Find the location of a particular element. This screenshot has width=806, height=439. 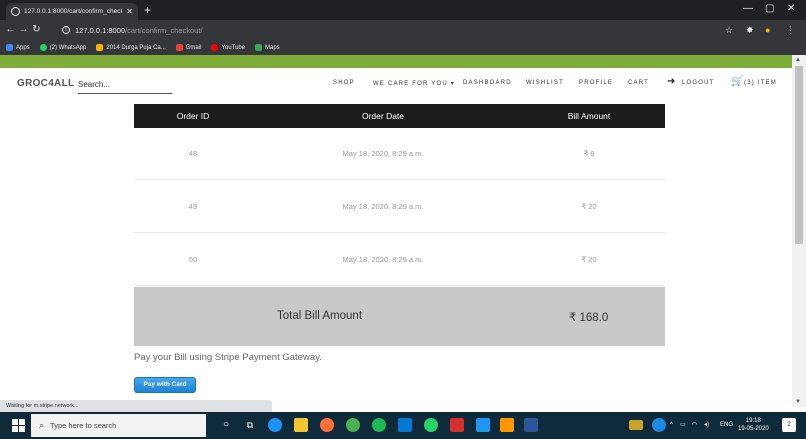

extension-icon: ✸ is located at coordinates (750, 30).